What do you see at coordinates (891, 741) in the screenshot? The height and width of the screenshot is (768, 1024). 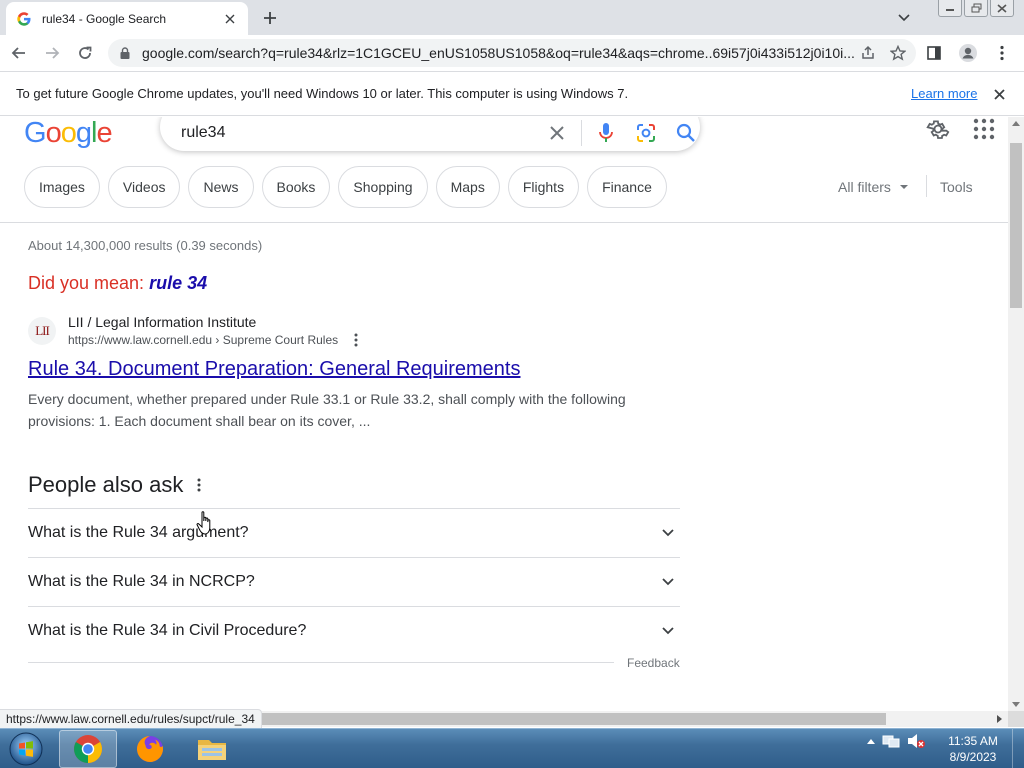 I see `network-icon` at bounding box center [891, 741].